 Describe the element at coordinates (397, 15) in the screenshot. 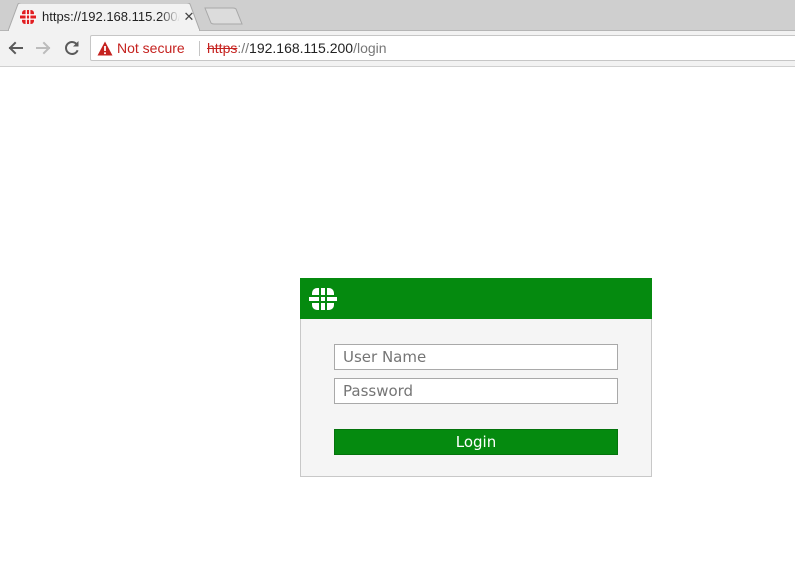

I see `browser-tab-strip: https://192.168.115.200/login ✕` at that location.